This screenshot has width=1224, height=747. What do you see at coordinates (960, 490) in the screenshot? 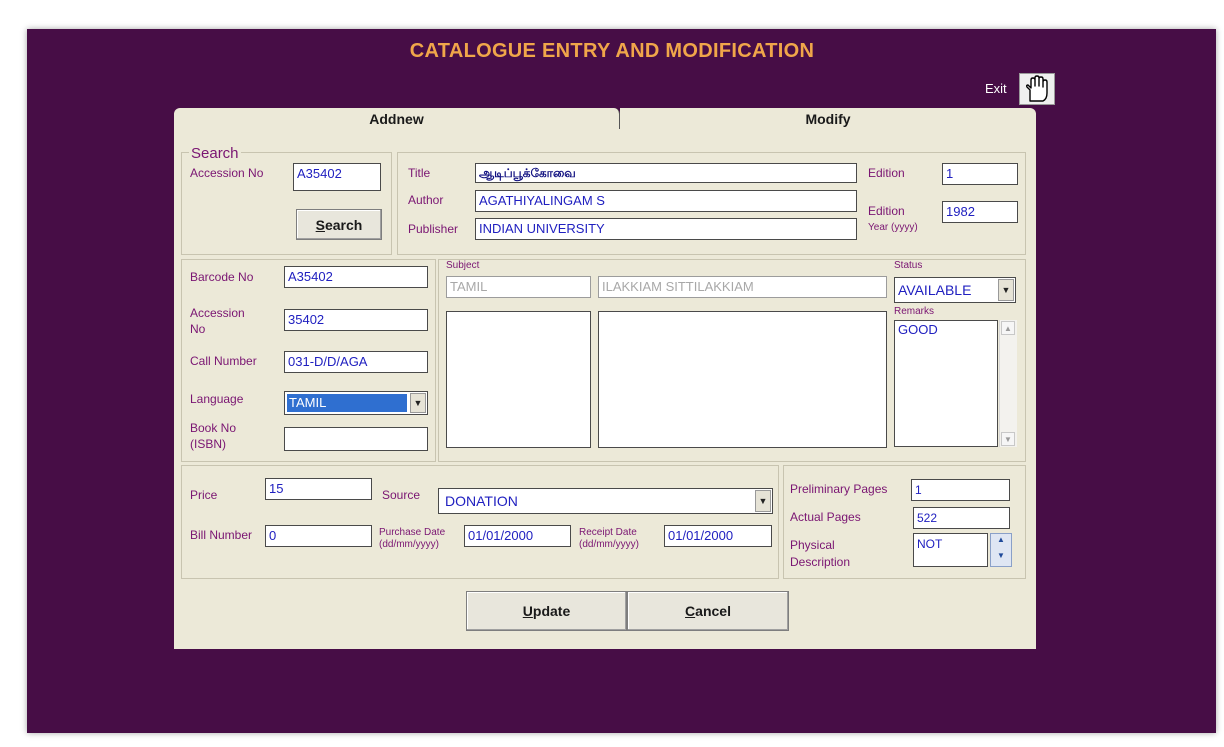
I see `preliminary-pages-input: 1` at bounding box center [960, 490].